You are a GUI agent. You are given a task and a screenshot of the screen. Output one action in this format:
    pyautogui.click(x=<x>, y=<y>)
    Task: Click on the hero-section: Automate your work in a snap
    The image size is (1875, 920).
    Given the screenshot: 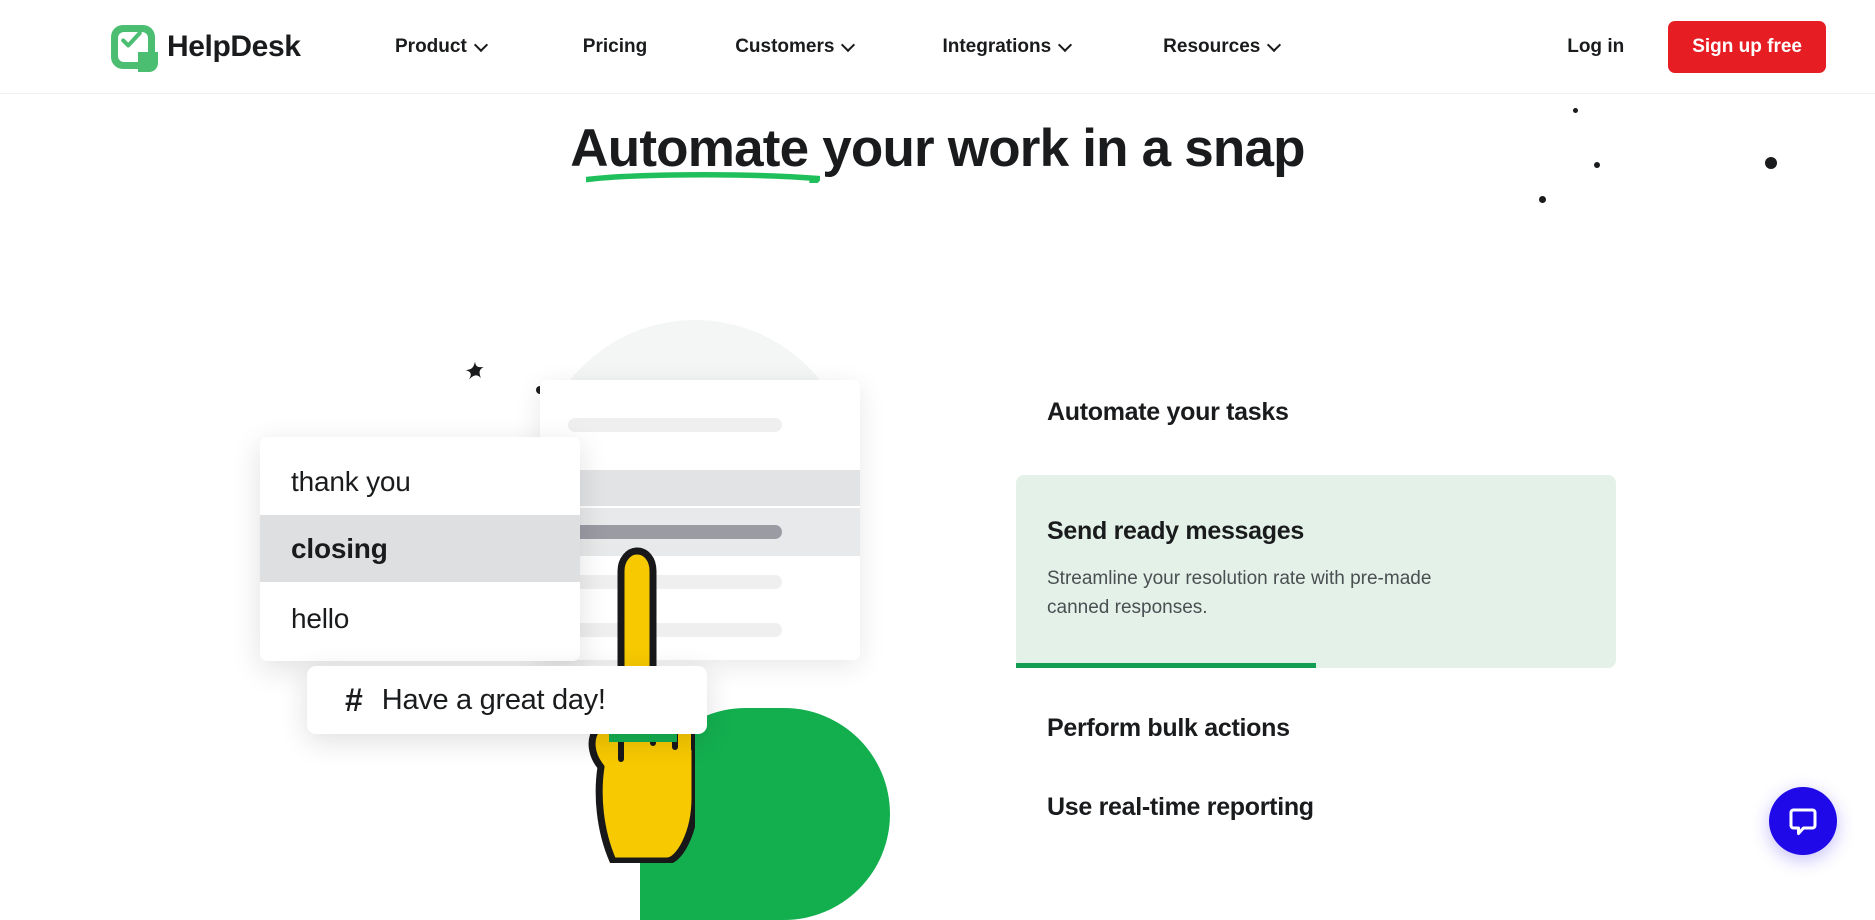 What is the action you would take?
    pyautogui.click(x=937, y=148)
    